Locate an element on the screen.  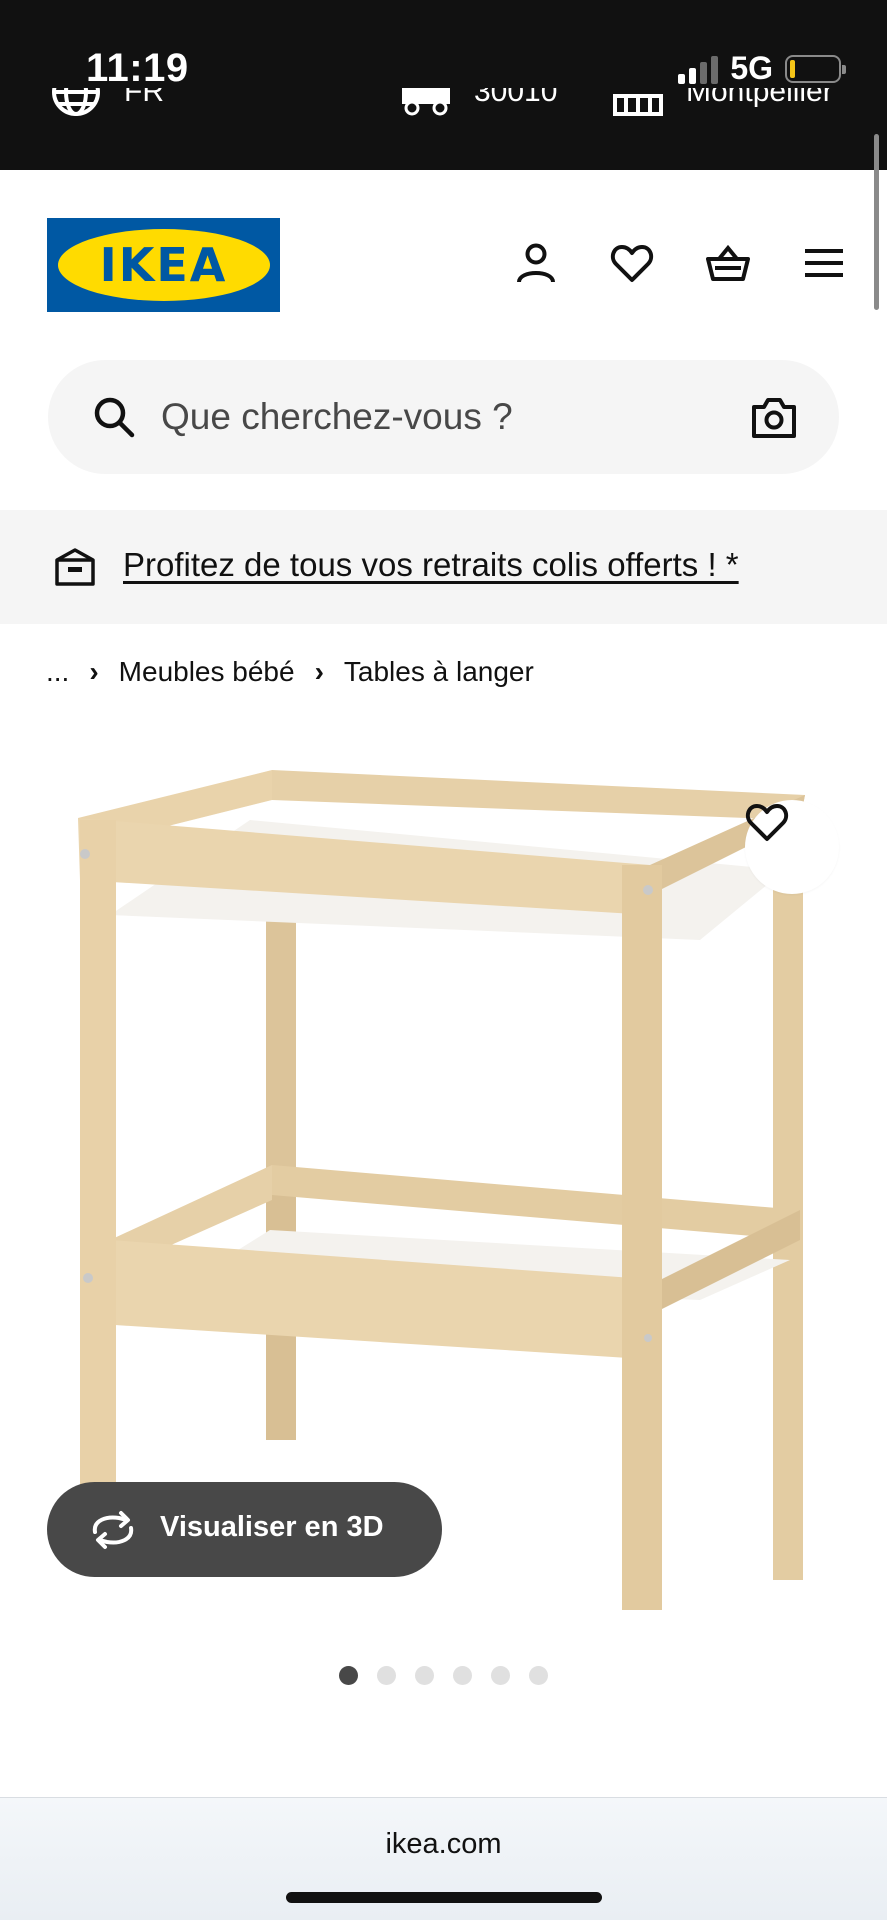
battery-level is located at coordinates (792, 68).